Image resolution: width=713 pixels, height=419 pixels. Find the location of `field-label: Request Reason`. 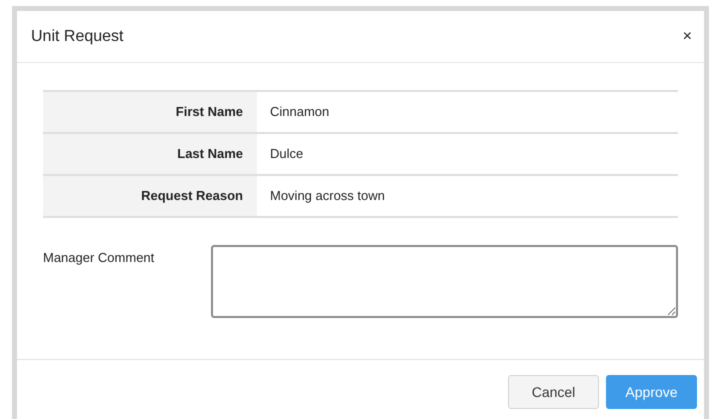

field-label: Request Reason is located at coordinates (150, 196).